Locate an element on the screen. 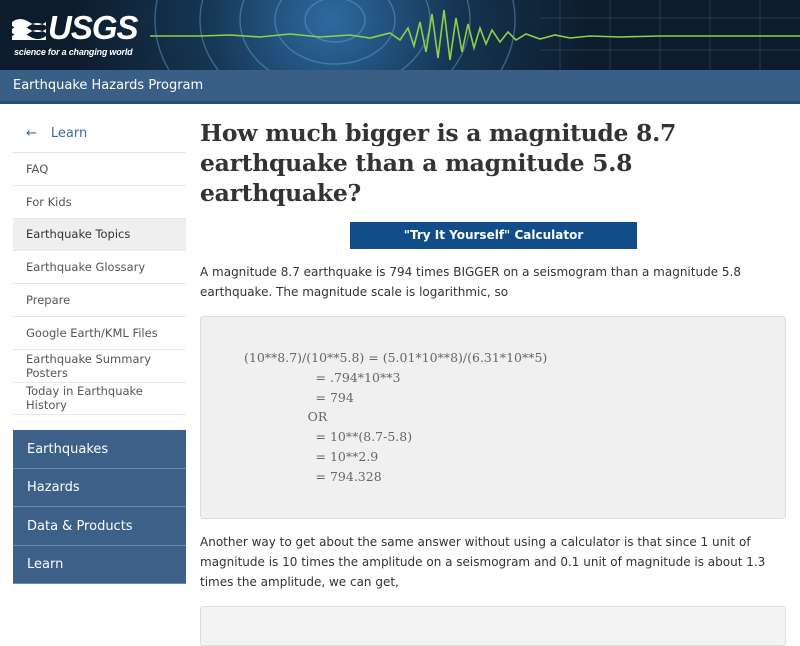 Image resolution: width=800 pixels, height=646 pixels. nav-item-data-products: Data & Products is located at coordinates (99, 526).